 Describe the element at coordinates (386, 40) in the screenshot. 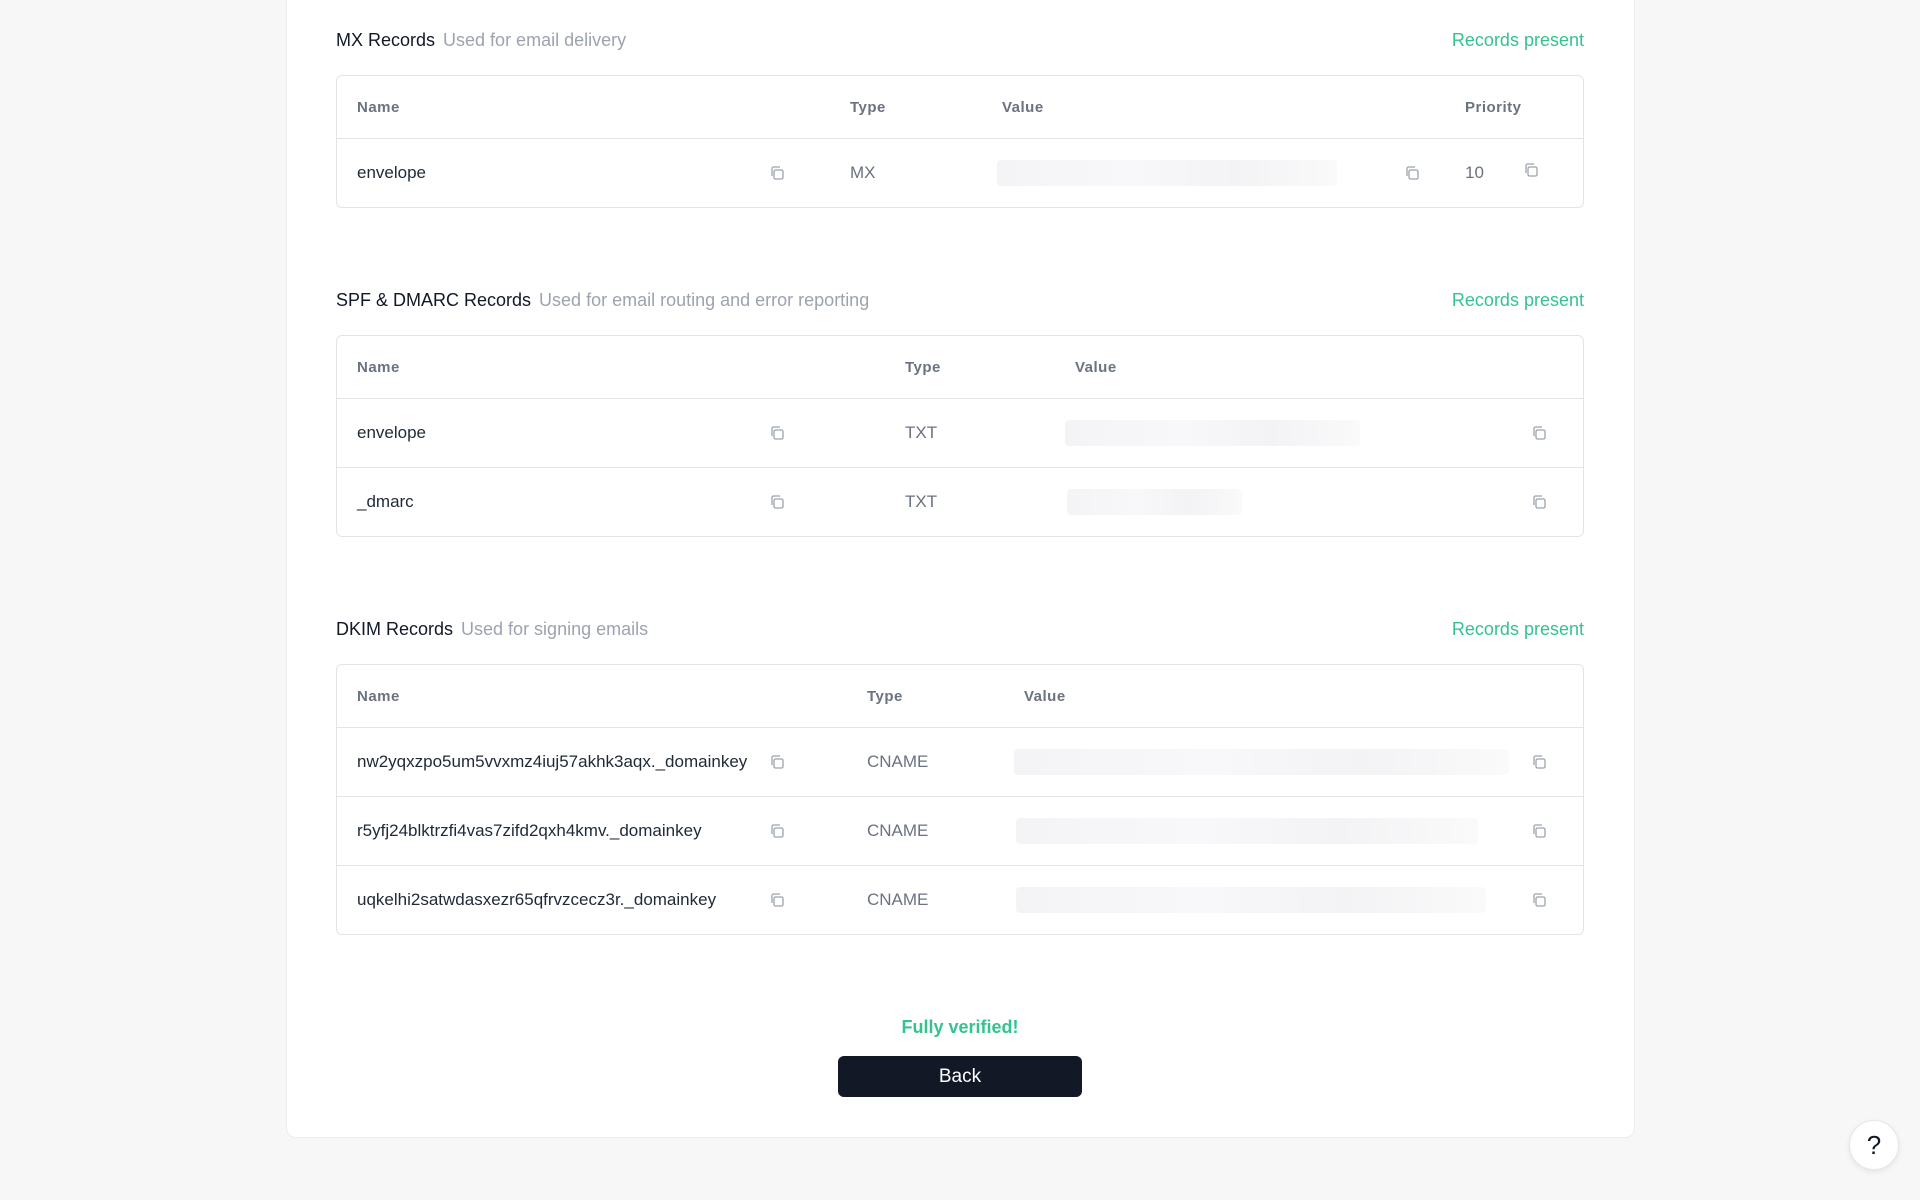

I see `section-title: MX Records` at that location.